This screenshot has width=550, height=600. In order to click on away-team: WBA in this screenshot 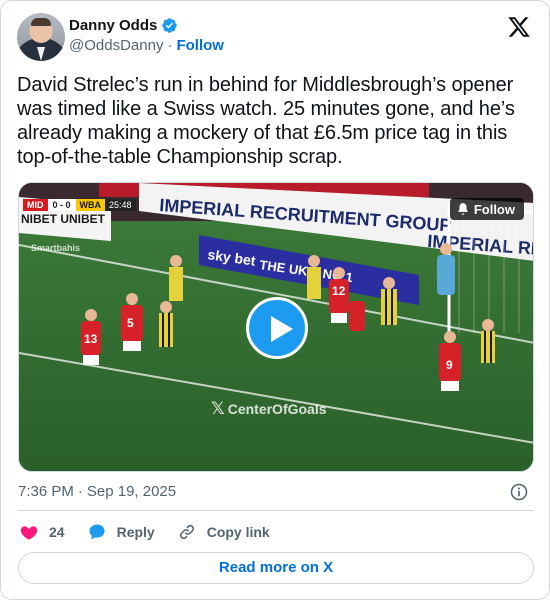, I will do `click(90, 205)`.